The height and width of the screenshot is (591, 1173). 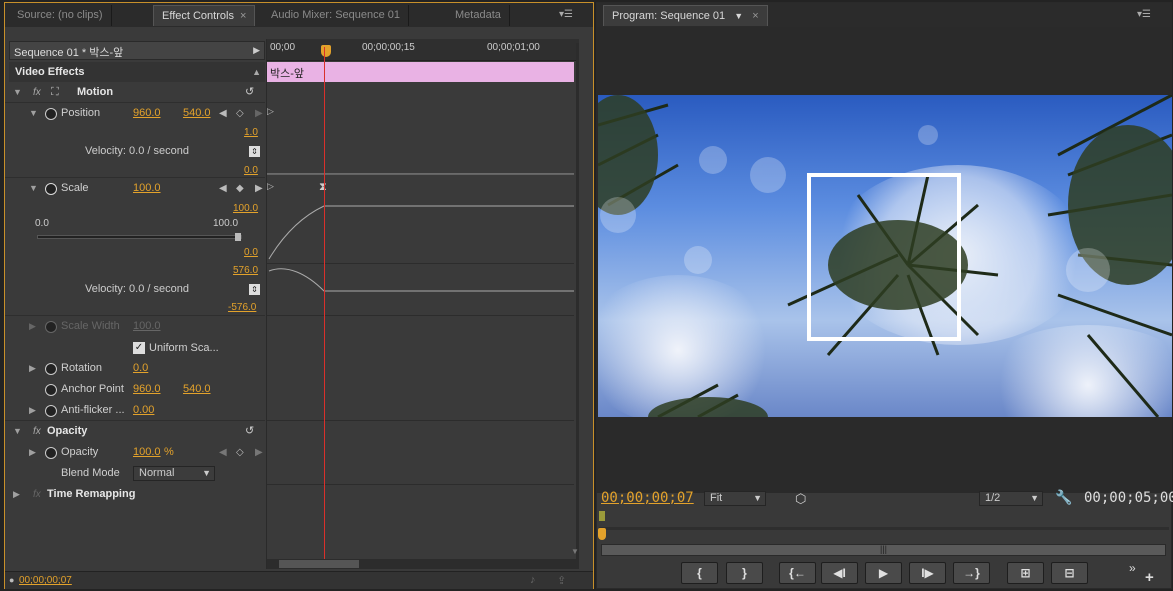 I want to click on scale-width-label: Scale Width, so click(x=90, y=326).